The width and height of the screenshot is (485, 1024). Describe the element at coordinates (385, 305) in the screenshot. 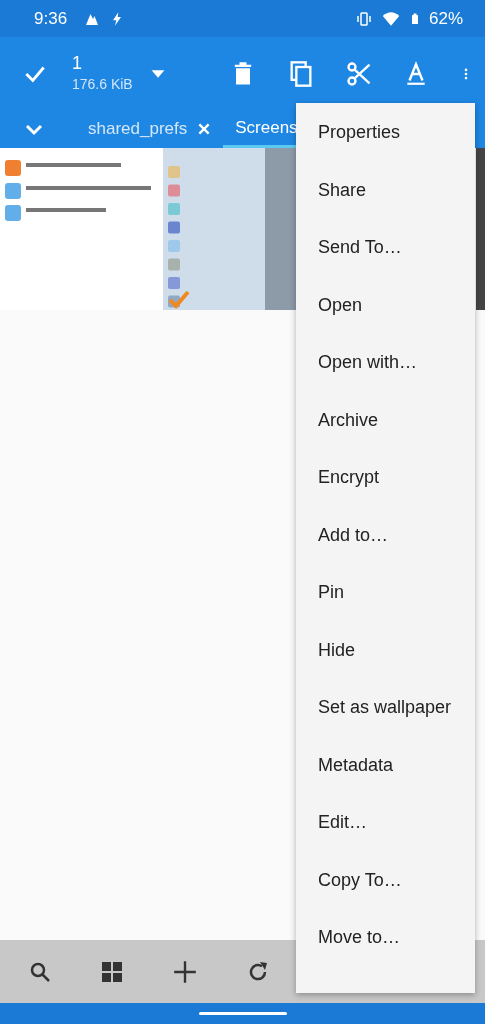

I see `menu-item: Open` at that location.